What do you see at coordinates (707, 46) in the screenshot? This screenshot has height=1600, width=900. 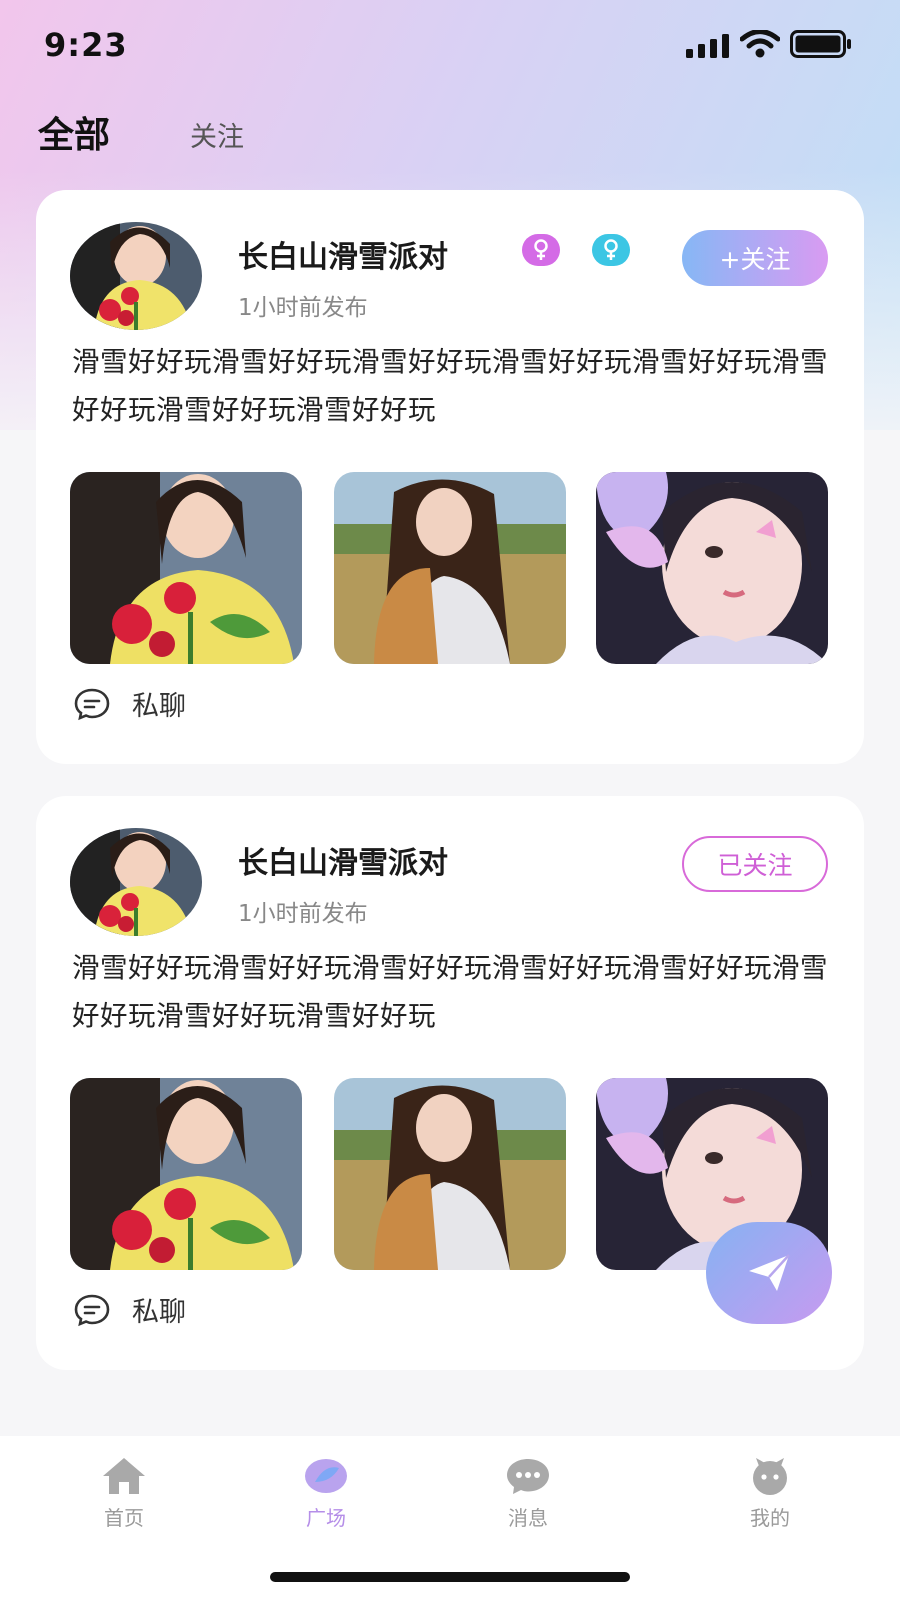 I see `signal-icon` at bounding box center [707, 46].